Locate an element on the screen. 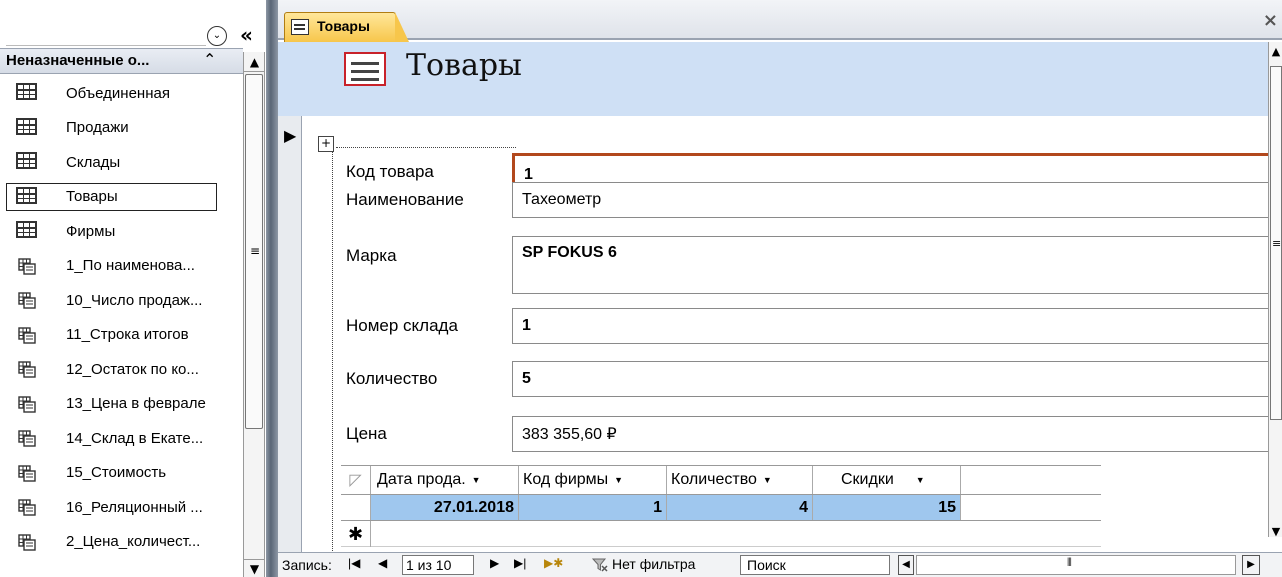  form-icon is located at coordinates (365, 69).